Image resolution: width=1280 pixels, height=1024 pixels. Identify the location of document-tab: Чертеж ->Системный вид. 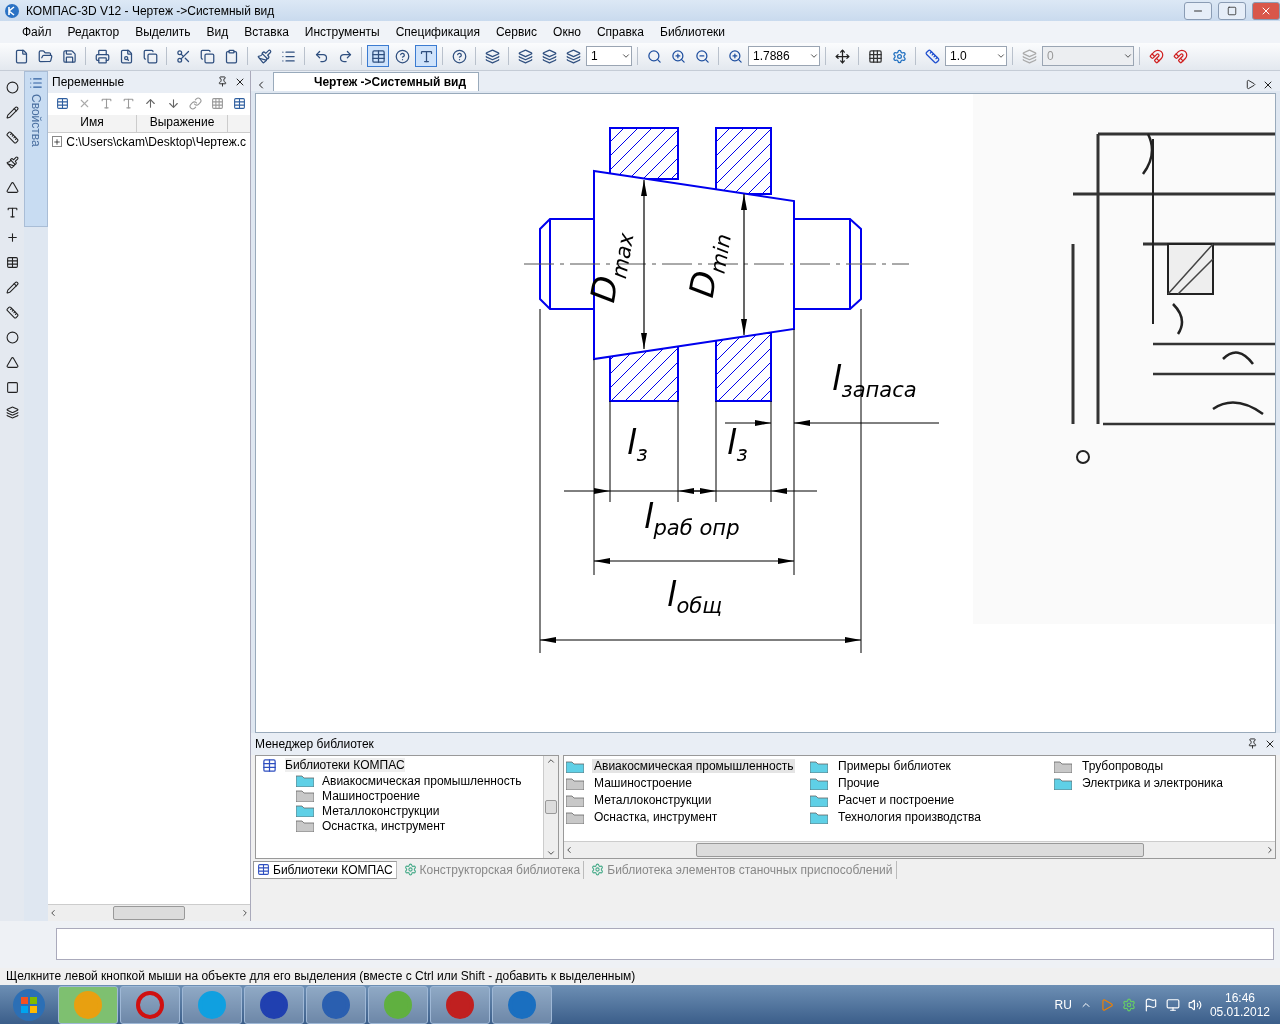
(376, 81).